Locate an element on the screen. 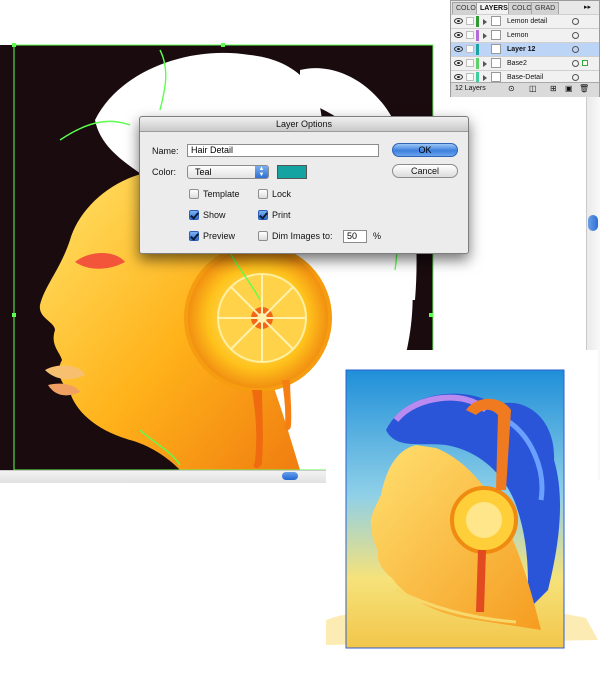  vertical-scroll-thumb is located at coordinates (593, 223).